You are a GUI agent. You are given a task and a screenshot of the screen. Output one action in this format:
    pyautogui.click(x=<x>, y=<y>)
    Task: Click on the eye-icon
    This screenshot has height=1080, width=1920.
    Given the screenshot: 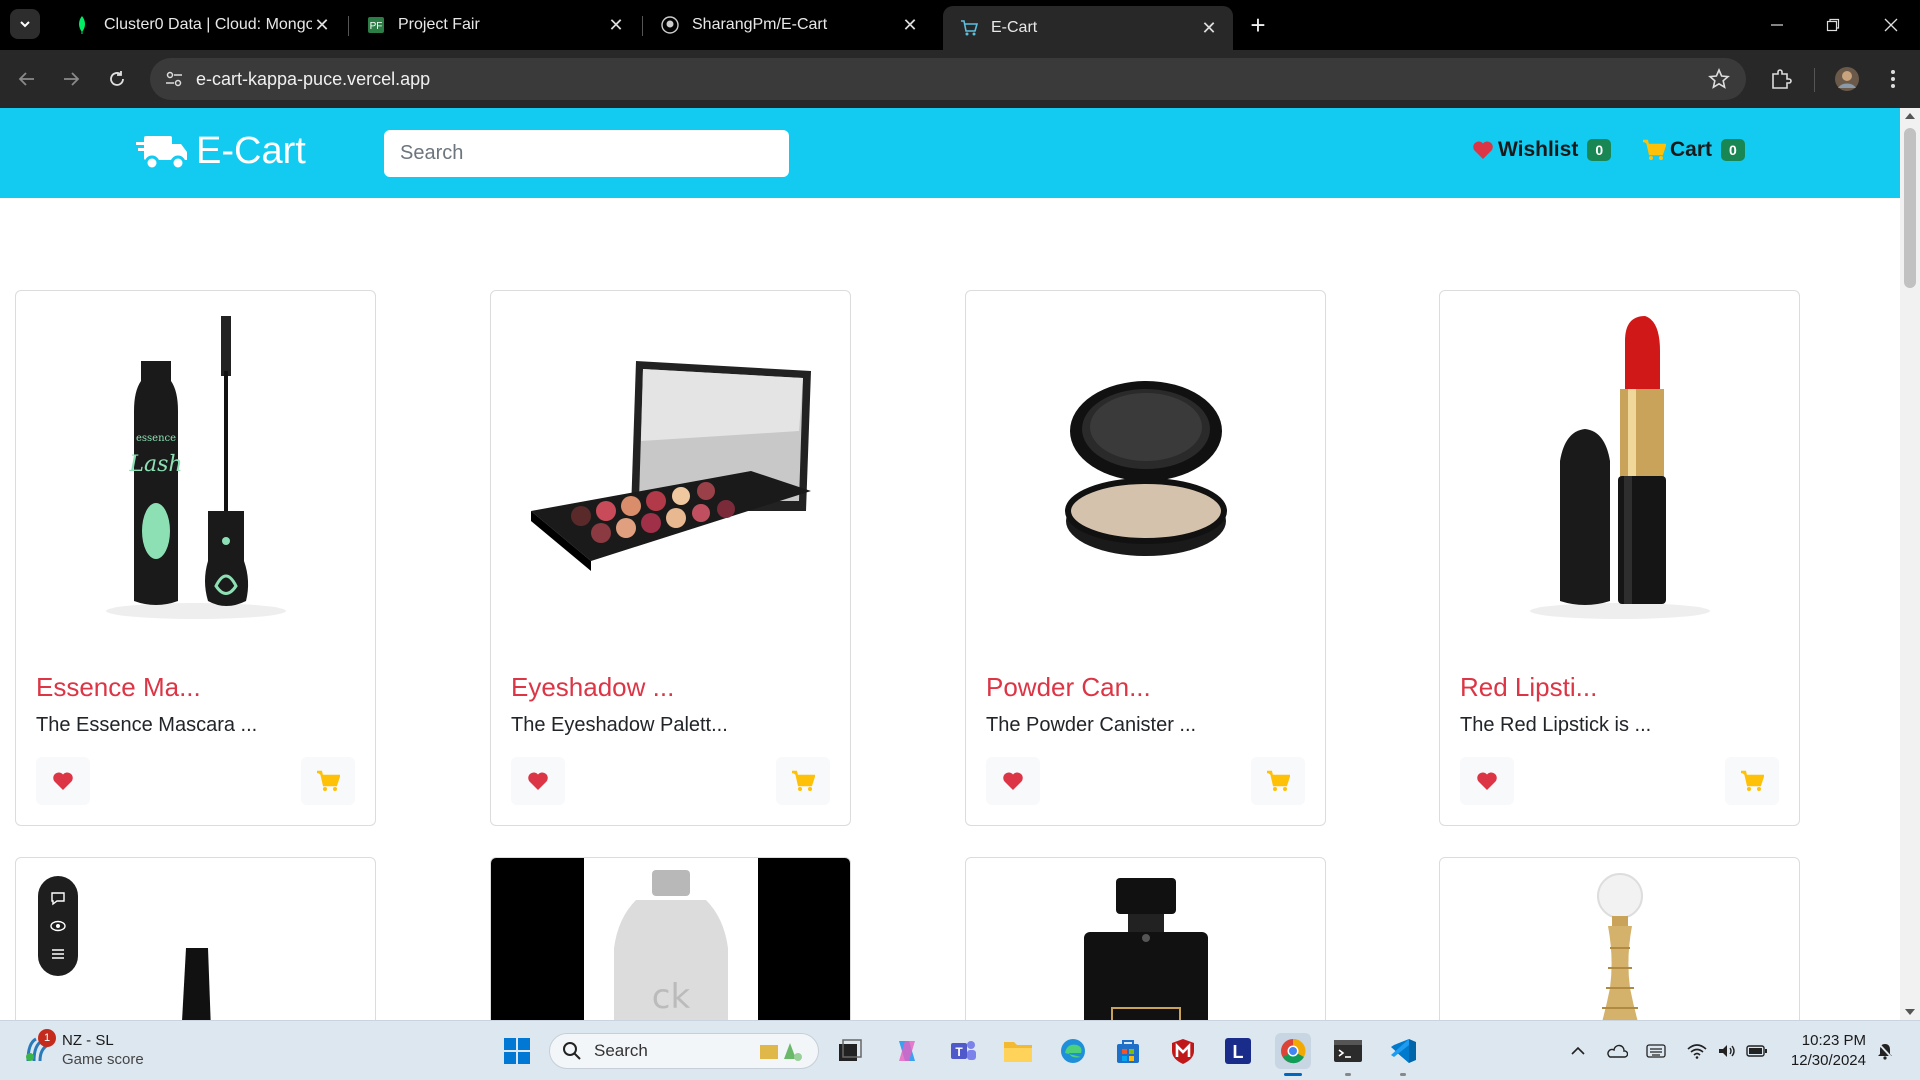 What is the action you would take?
    pyautogui.click(x=58, y=926)
    